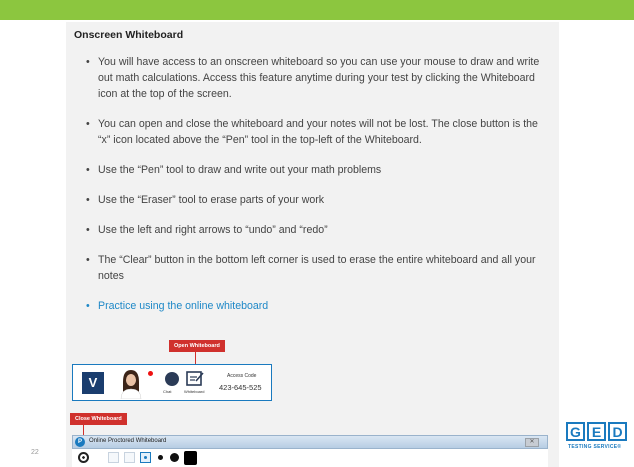  What do you see at coordinates (596, 431) in the screenshot?
I see `ged-letter: E` at bounding box center [596, 431].